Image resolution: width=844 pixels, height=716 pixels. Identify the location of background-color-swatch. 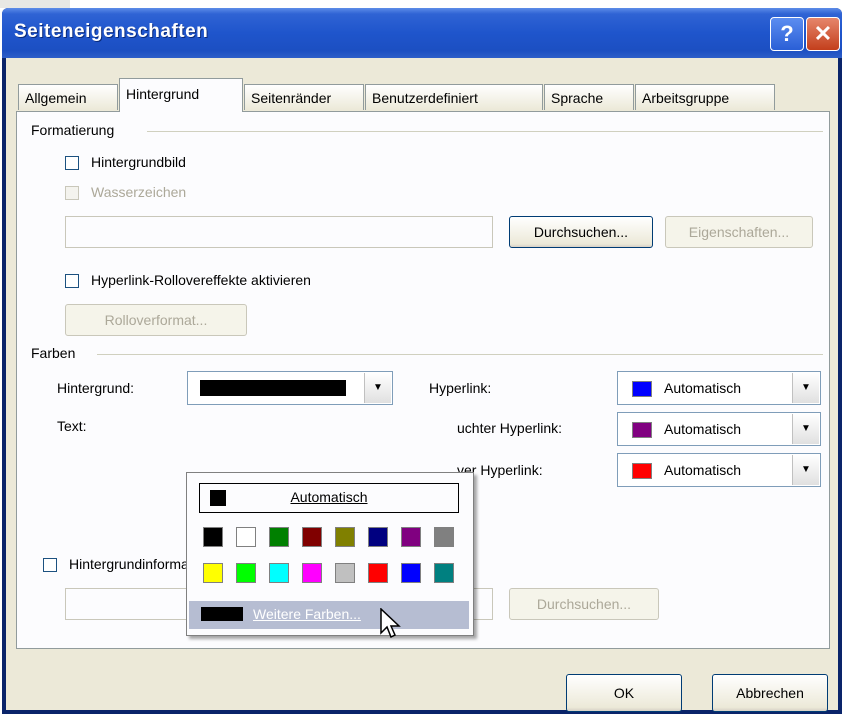
(273, 388).